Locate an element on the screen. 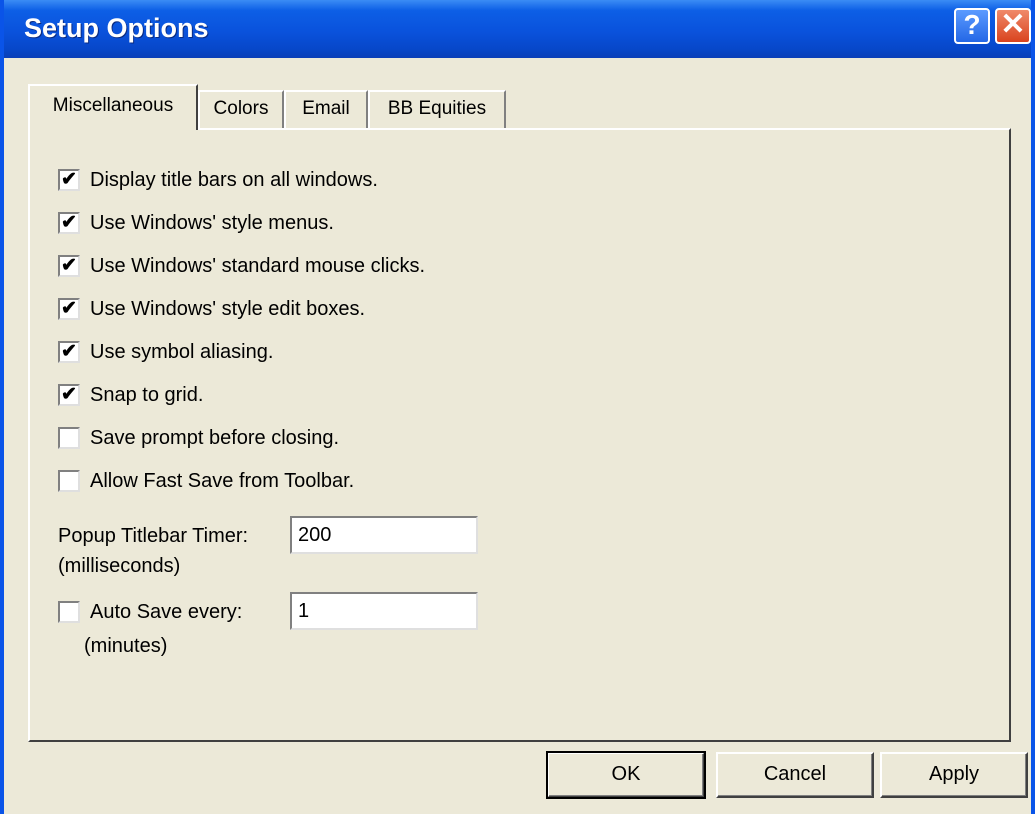 This screenshot has width=1035, height=814. tab-bb-equities: BB Equities is located at coordinates (437, 109).